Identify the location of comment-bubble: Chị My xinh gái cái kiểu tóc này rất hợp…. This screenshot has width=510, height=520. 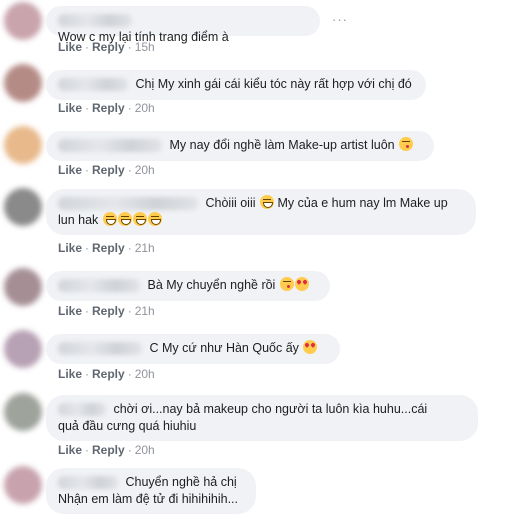
(236, 85).